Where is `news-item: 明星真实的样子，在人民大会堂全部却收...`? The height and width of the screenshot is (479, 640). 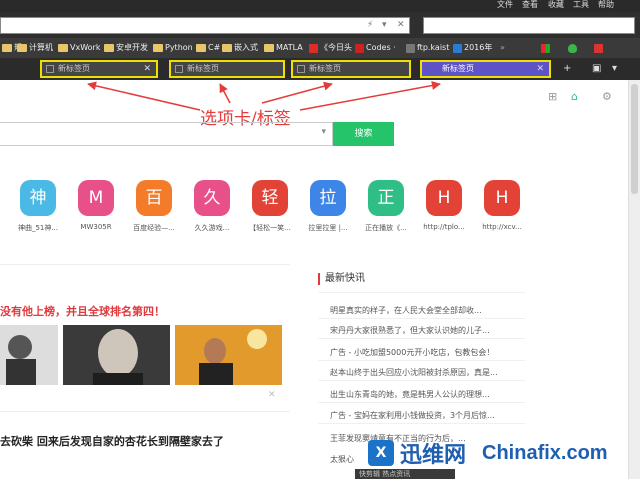
news-item: 明星真实的样子，在人民大会堂全部却收... is located at coordinates (427, 310).